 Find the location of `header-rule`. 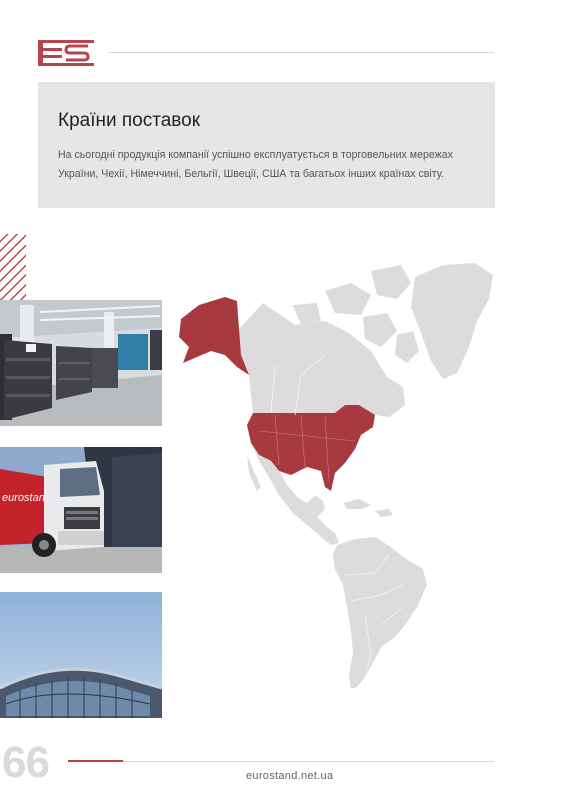

header-rule is located at coordinates (301, 52).